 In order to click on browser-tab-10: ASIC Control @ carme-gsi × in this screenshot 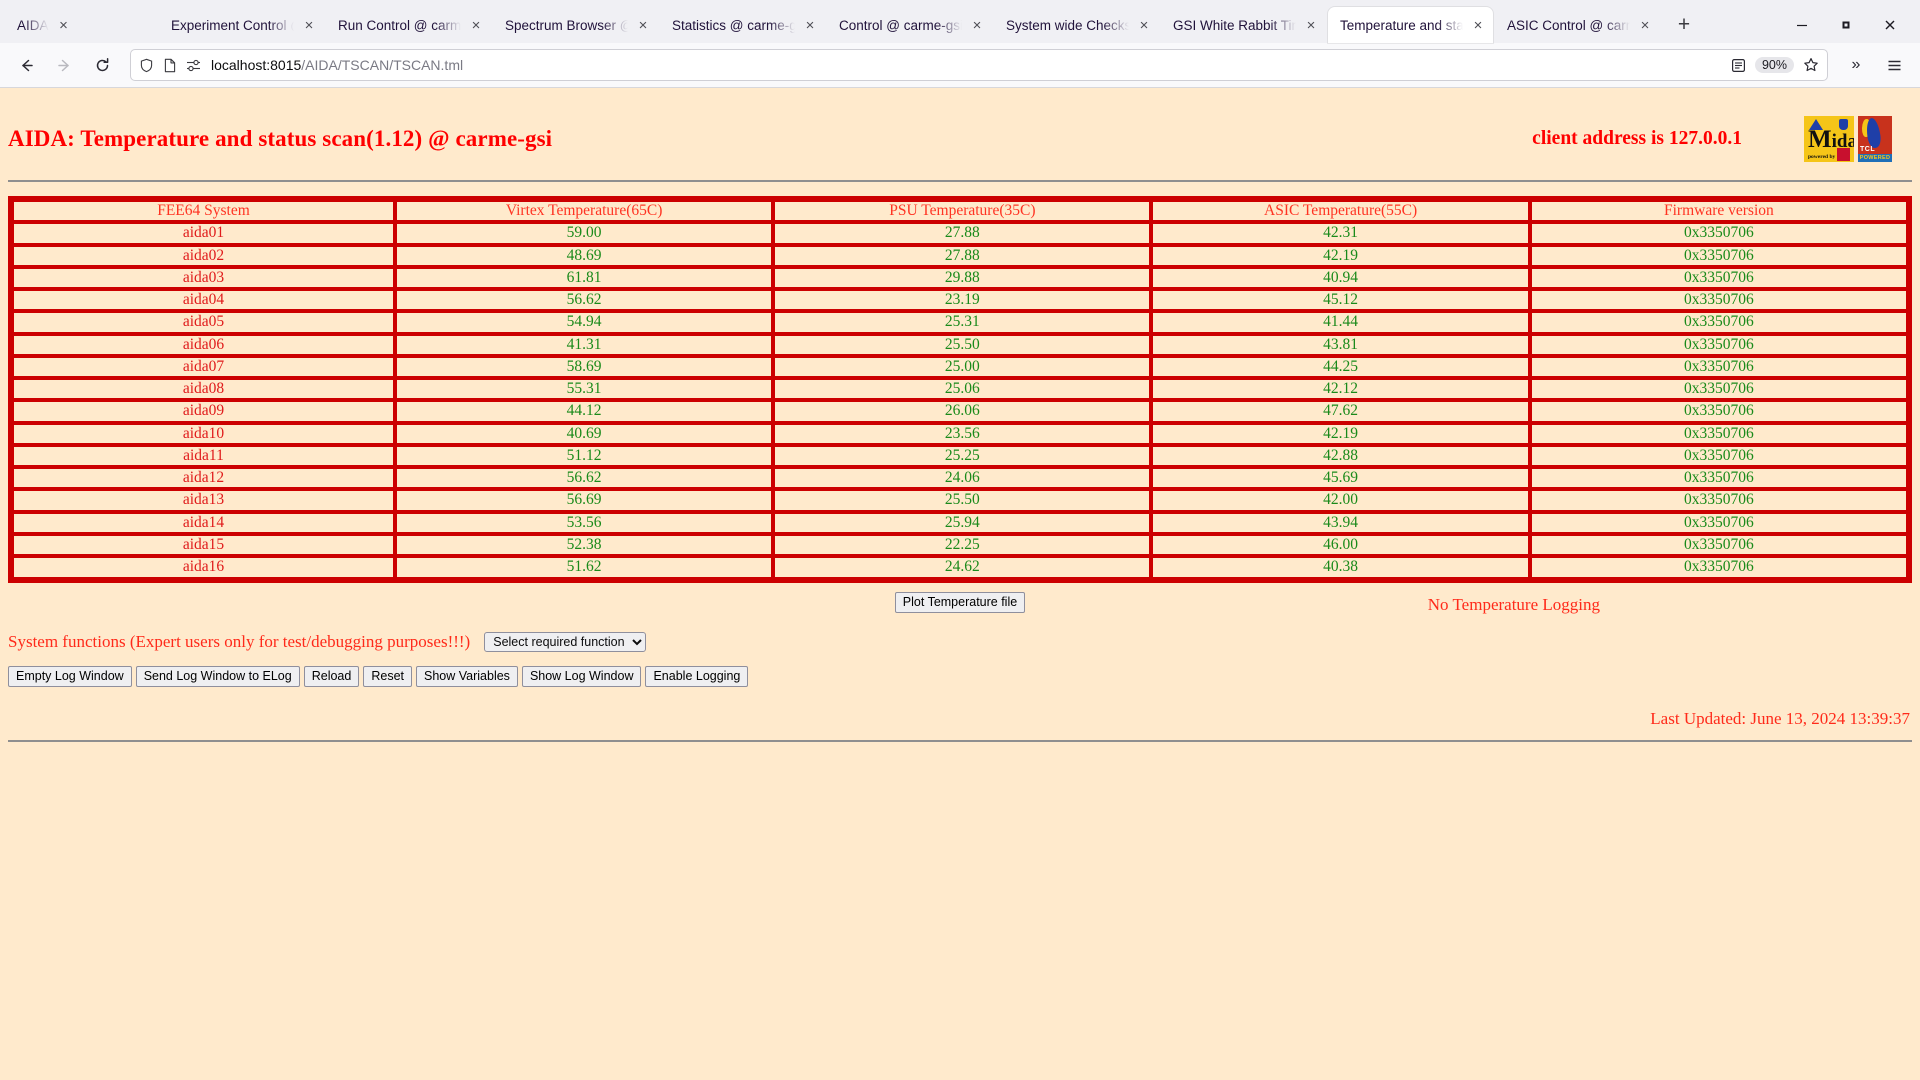, I will do `click(1577, 25)`.